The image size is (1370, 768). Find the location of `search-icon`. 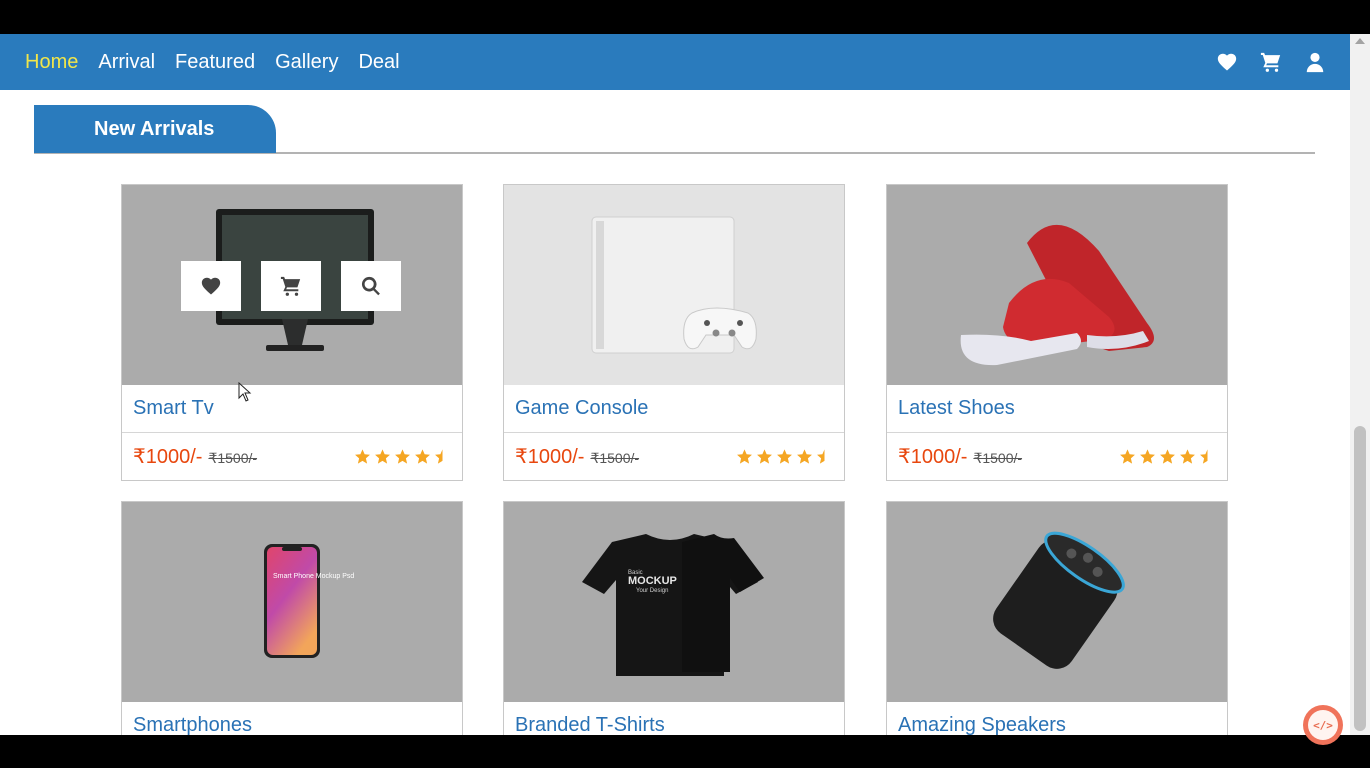

search-icon is located at coordinates (370, 286).